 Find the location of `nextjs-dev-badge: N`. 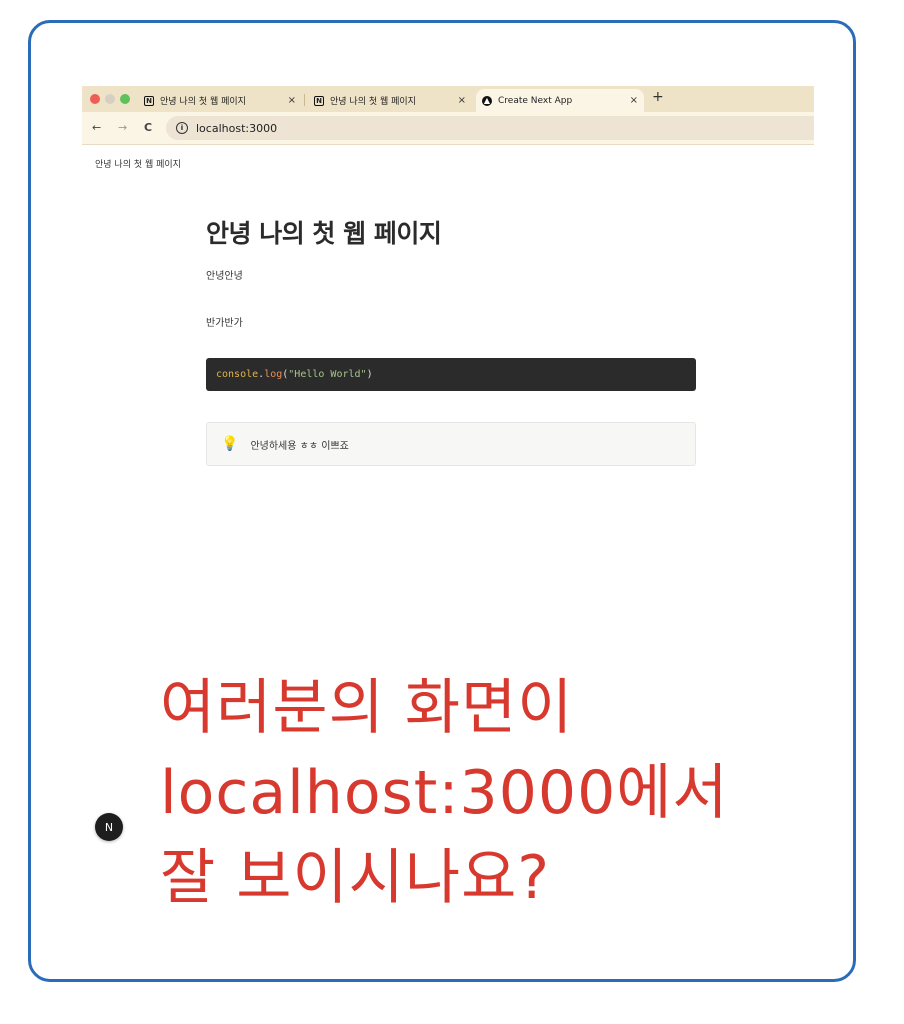

nextjs-dev-badge: N is located at coordinates (109, 827).